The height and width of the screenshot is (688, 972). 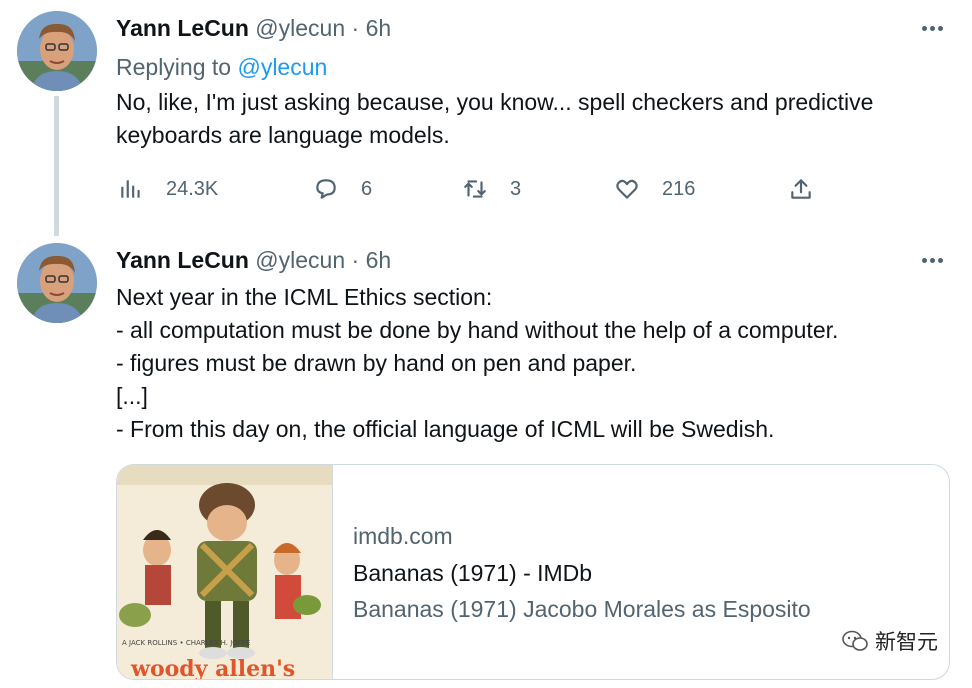 What do you see at coordinates (654, 189) in the screenshot?
I see `like-button: 216` at bounding box center [654, 189].